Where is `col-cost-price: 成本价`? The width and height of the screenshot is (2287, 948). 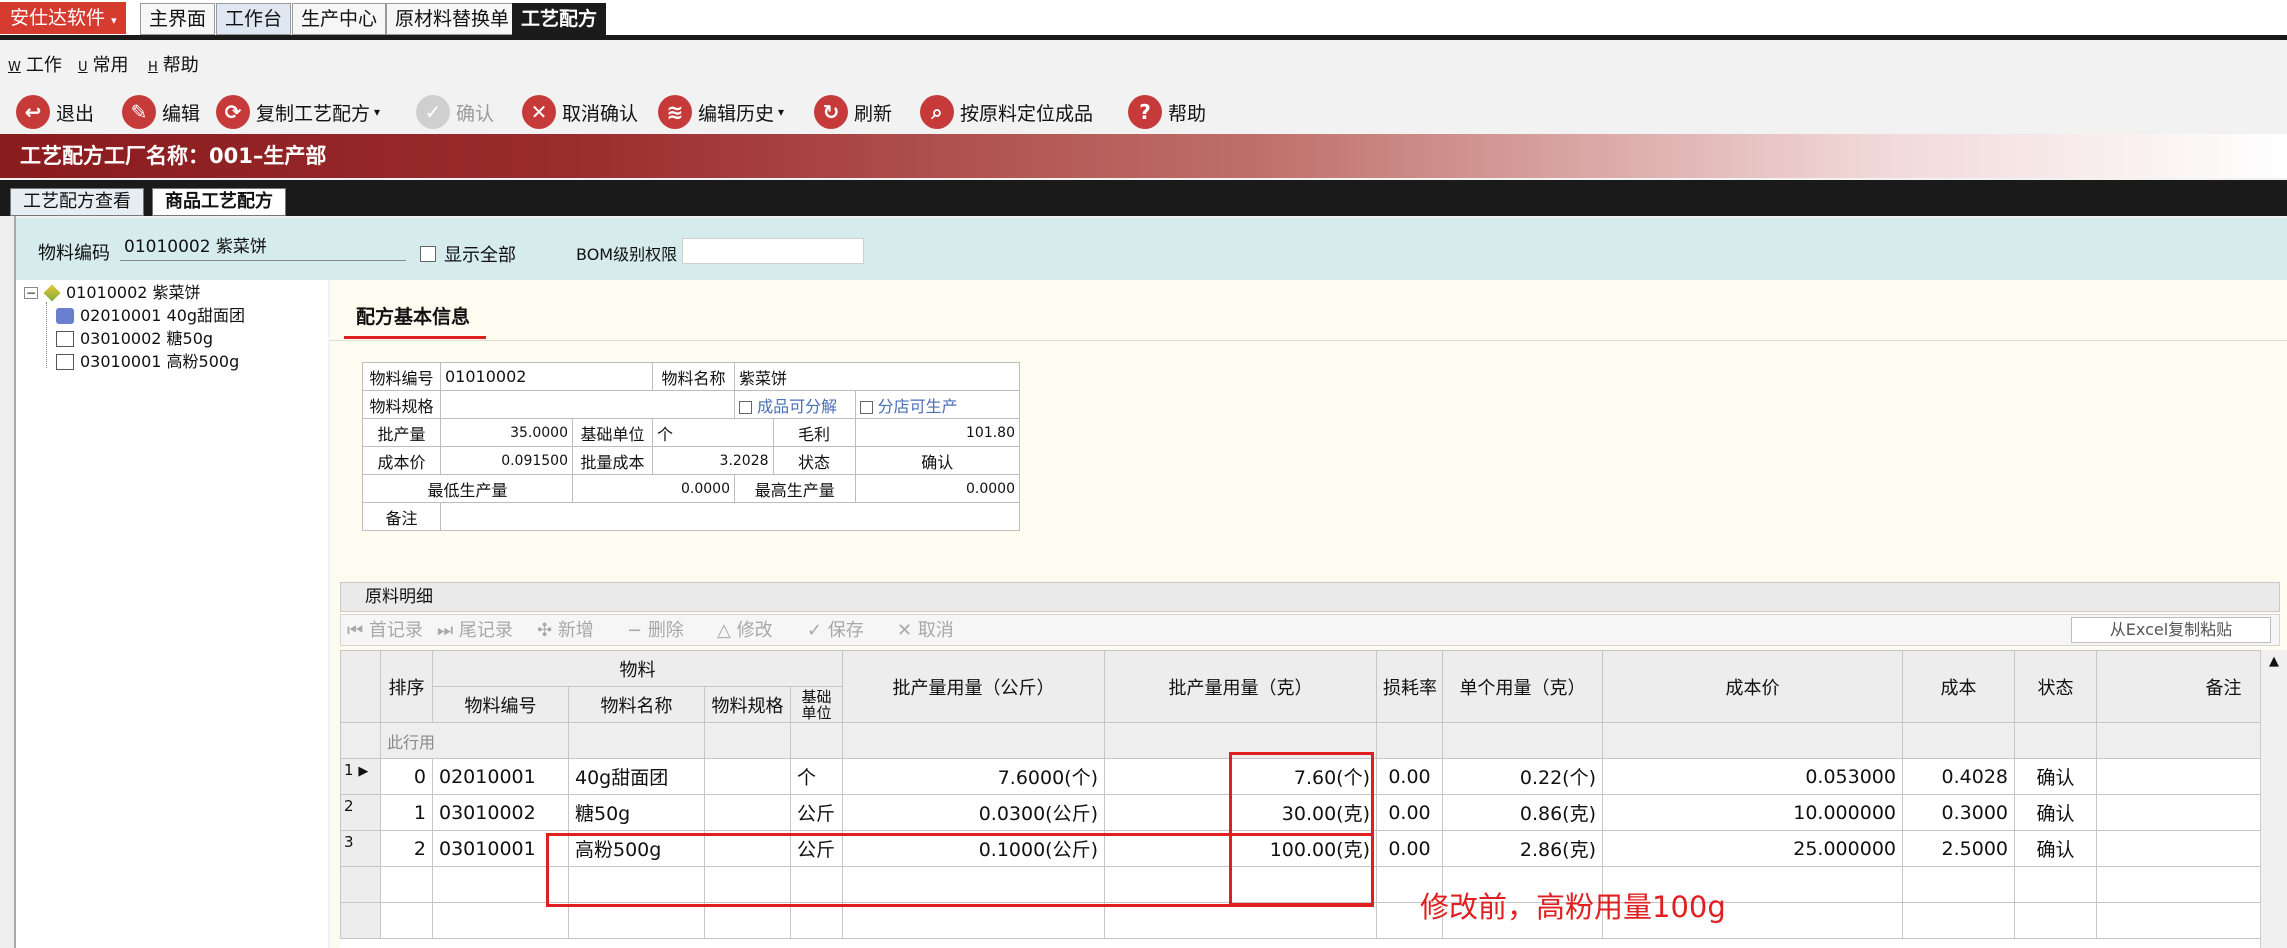 col-cost-price: 成本价 is located at coordinates (1752, 686).